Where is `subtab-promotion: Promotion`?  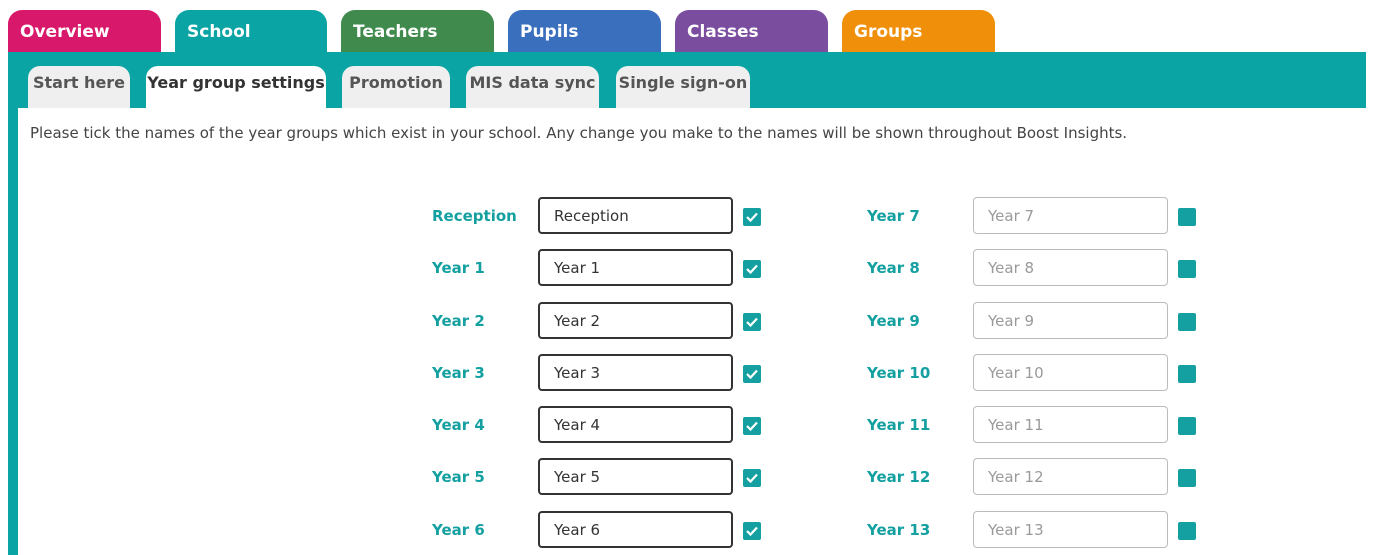
subtab-promotion: Promotion is located at coordinates (396, 87).